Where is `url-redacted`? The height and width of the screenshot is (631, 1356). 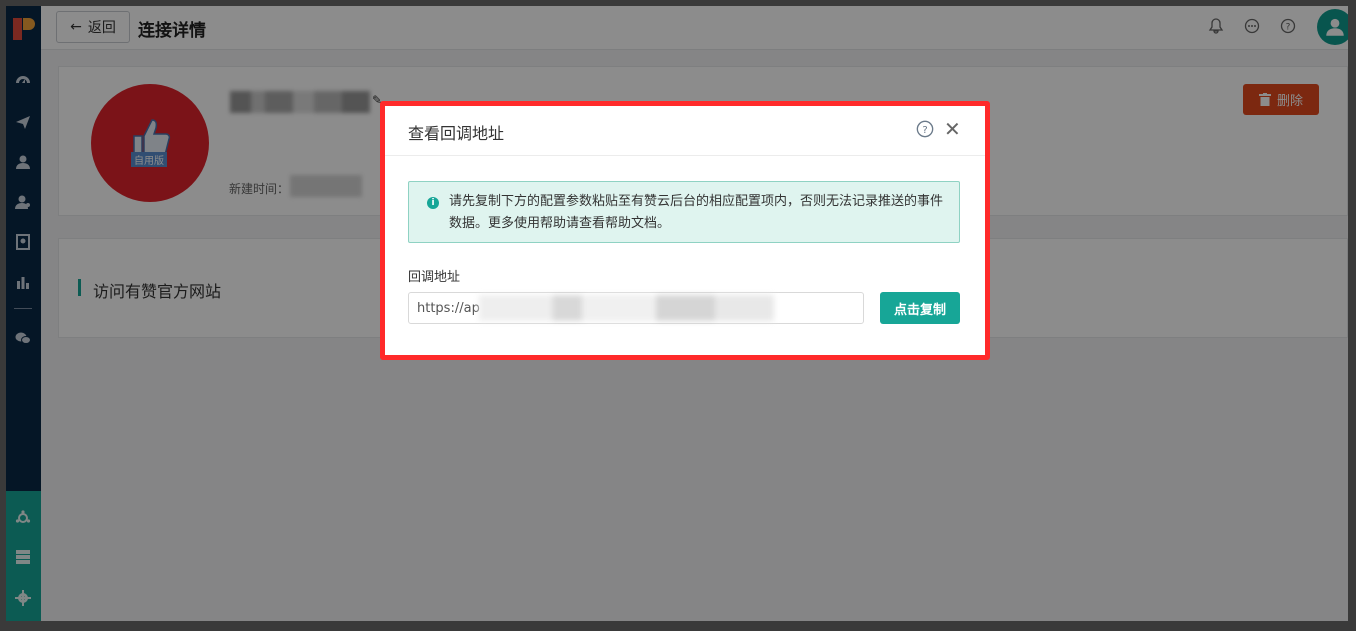 url-redacted is located at coordinates (626, 308).